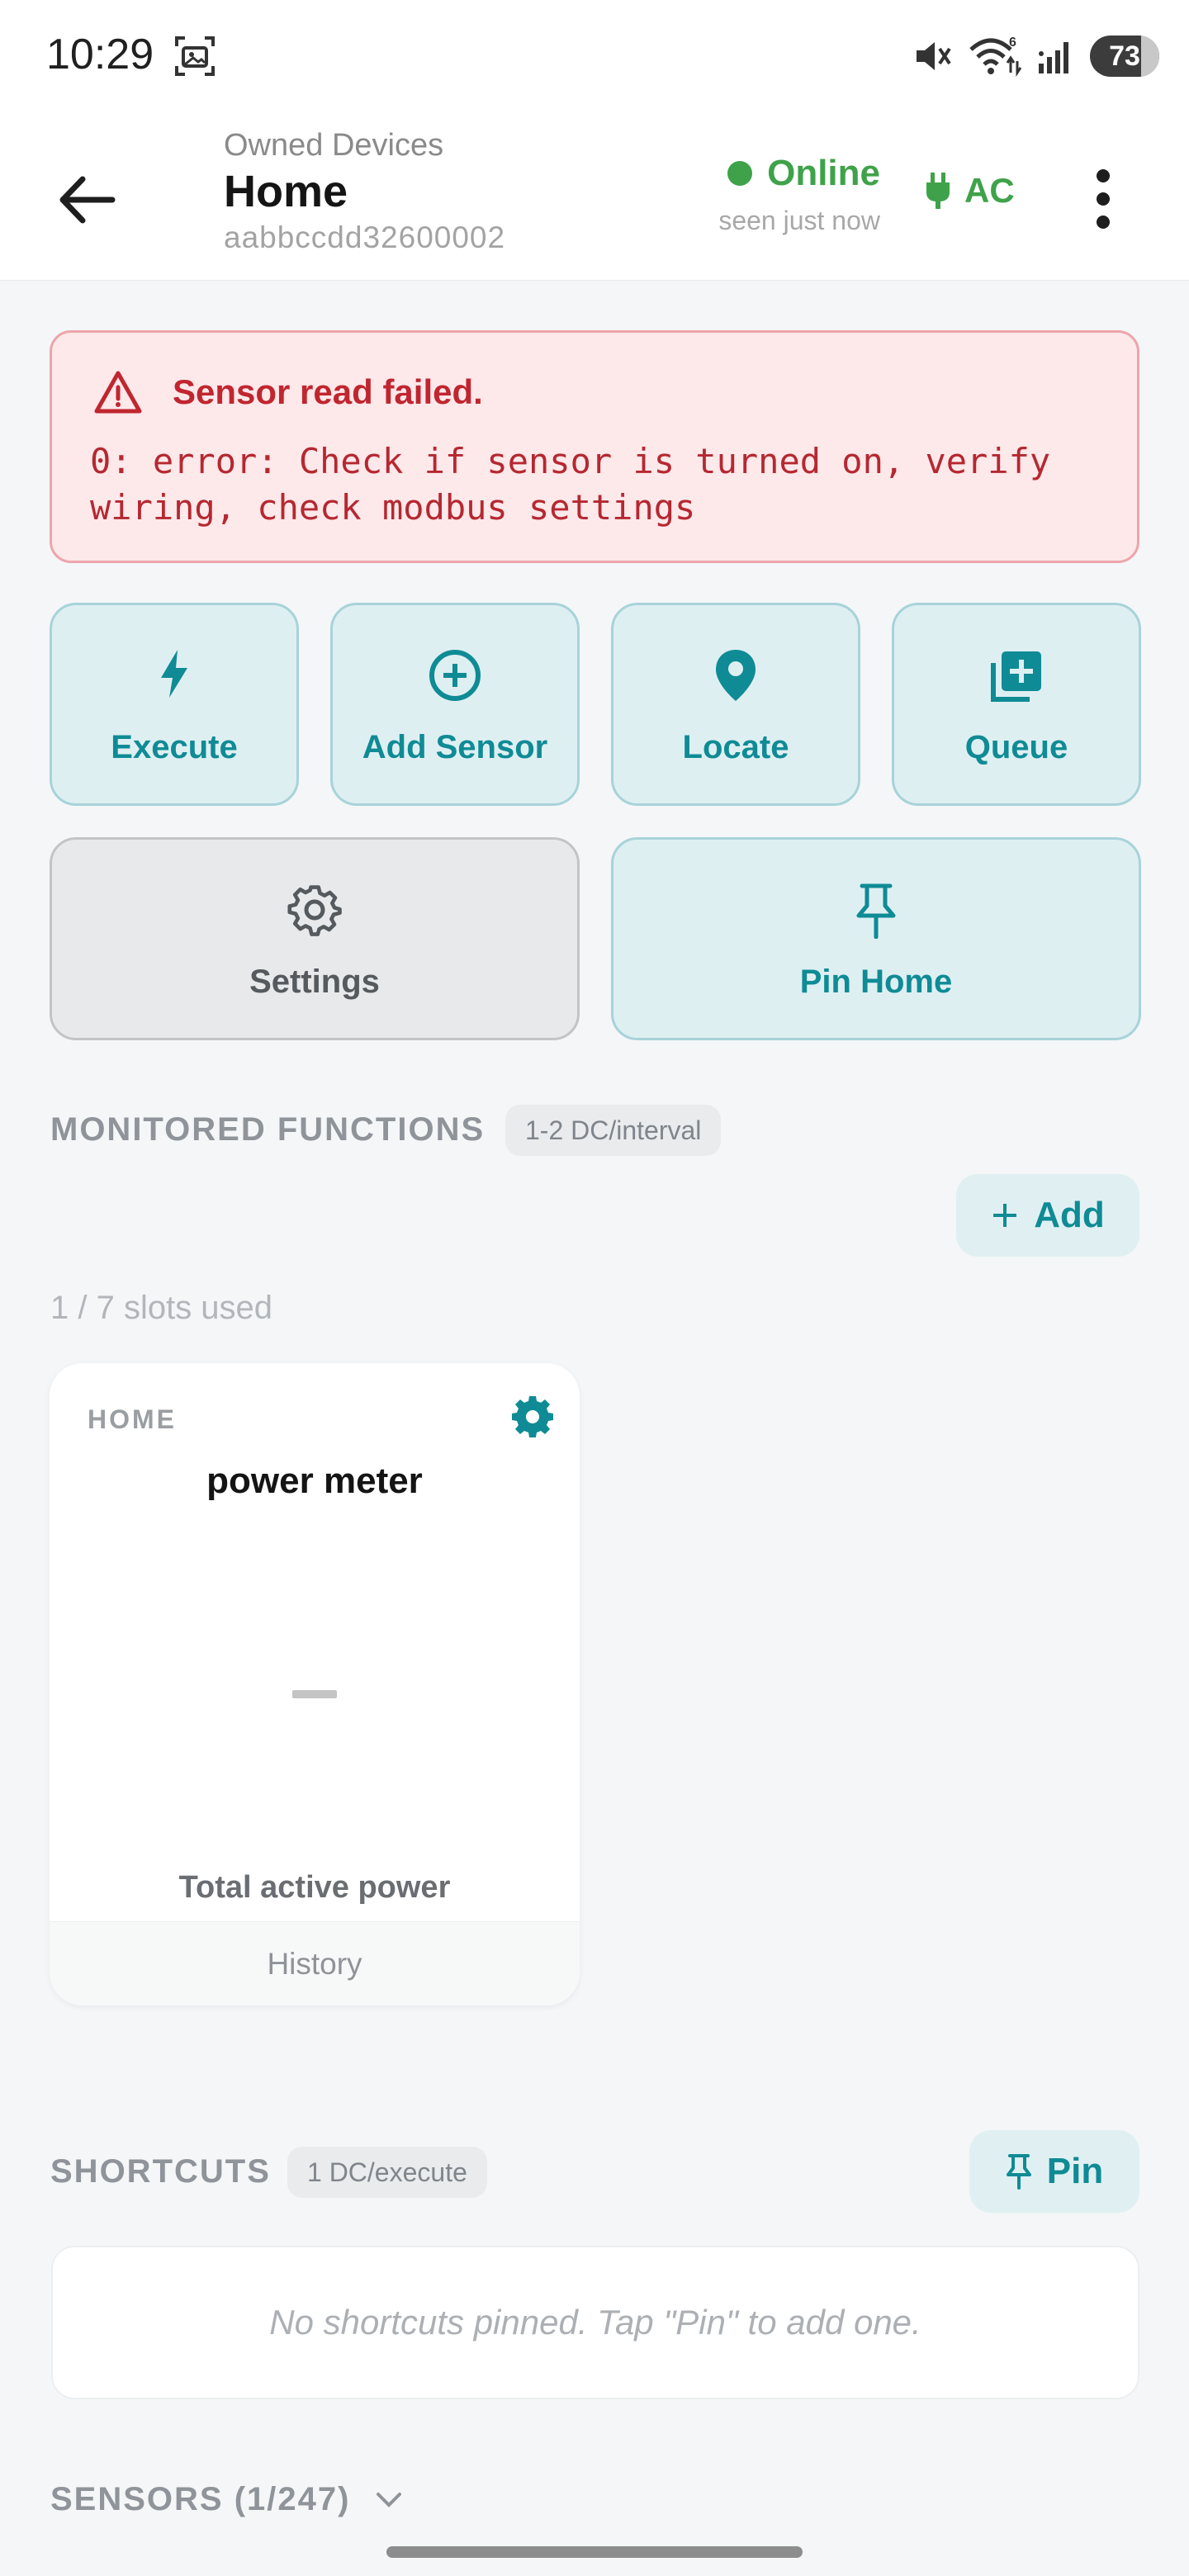  I want to click on wifi-badge: 6, so click(1012, 43).